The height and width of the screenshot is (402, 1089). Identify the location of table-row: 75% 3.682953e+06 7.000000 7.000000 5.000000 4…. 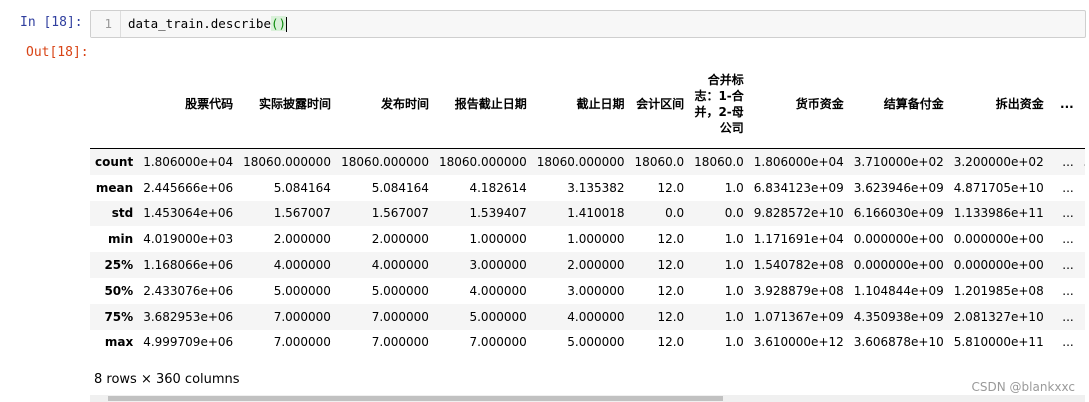
(587, 316).